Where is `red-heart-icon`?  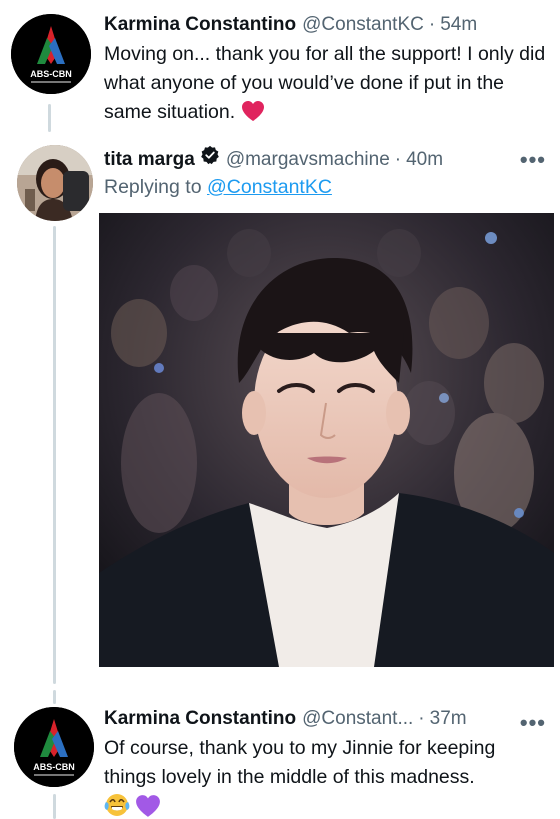
red-heart-icon is located at coordinates (252, 111).